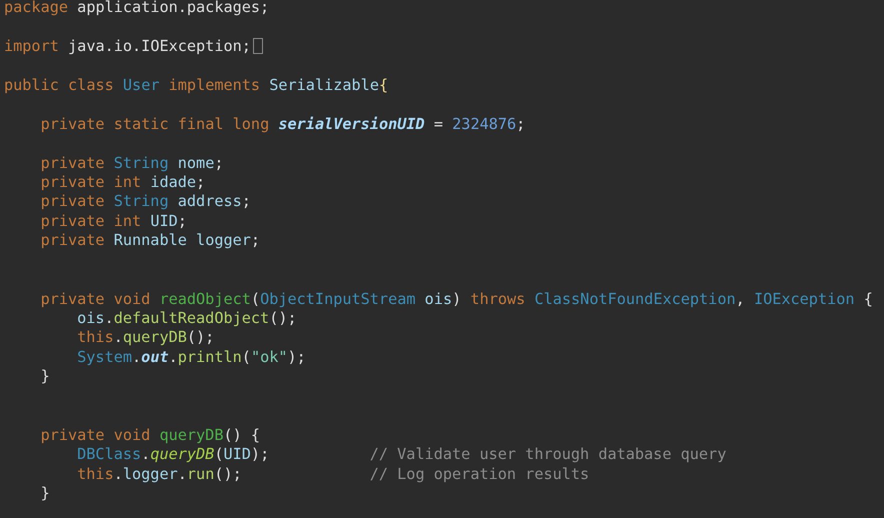 The image size is (884, 518). I want to click on method-call: defaultReadObject, so click(192, 318).